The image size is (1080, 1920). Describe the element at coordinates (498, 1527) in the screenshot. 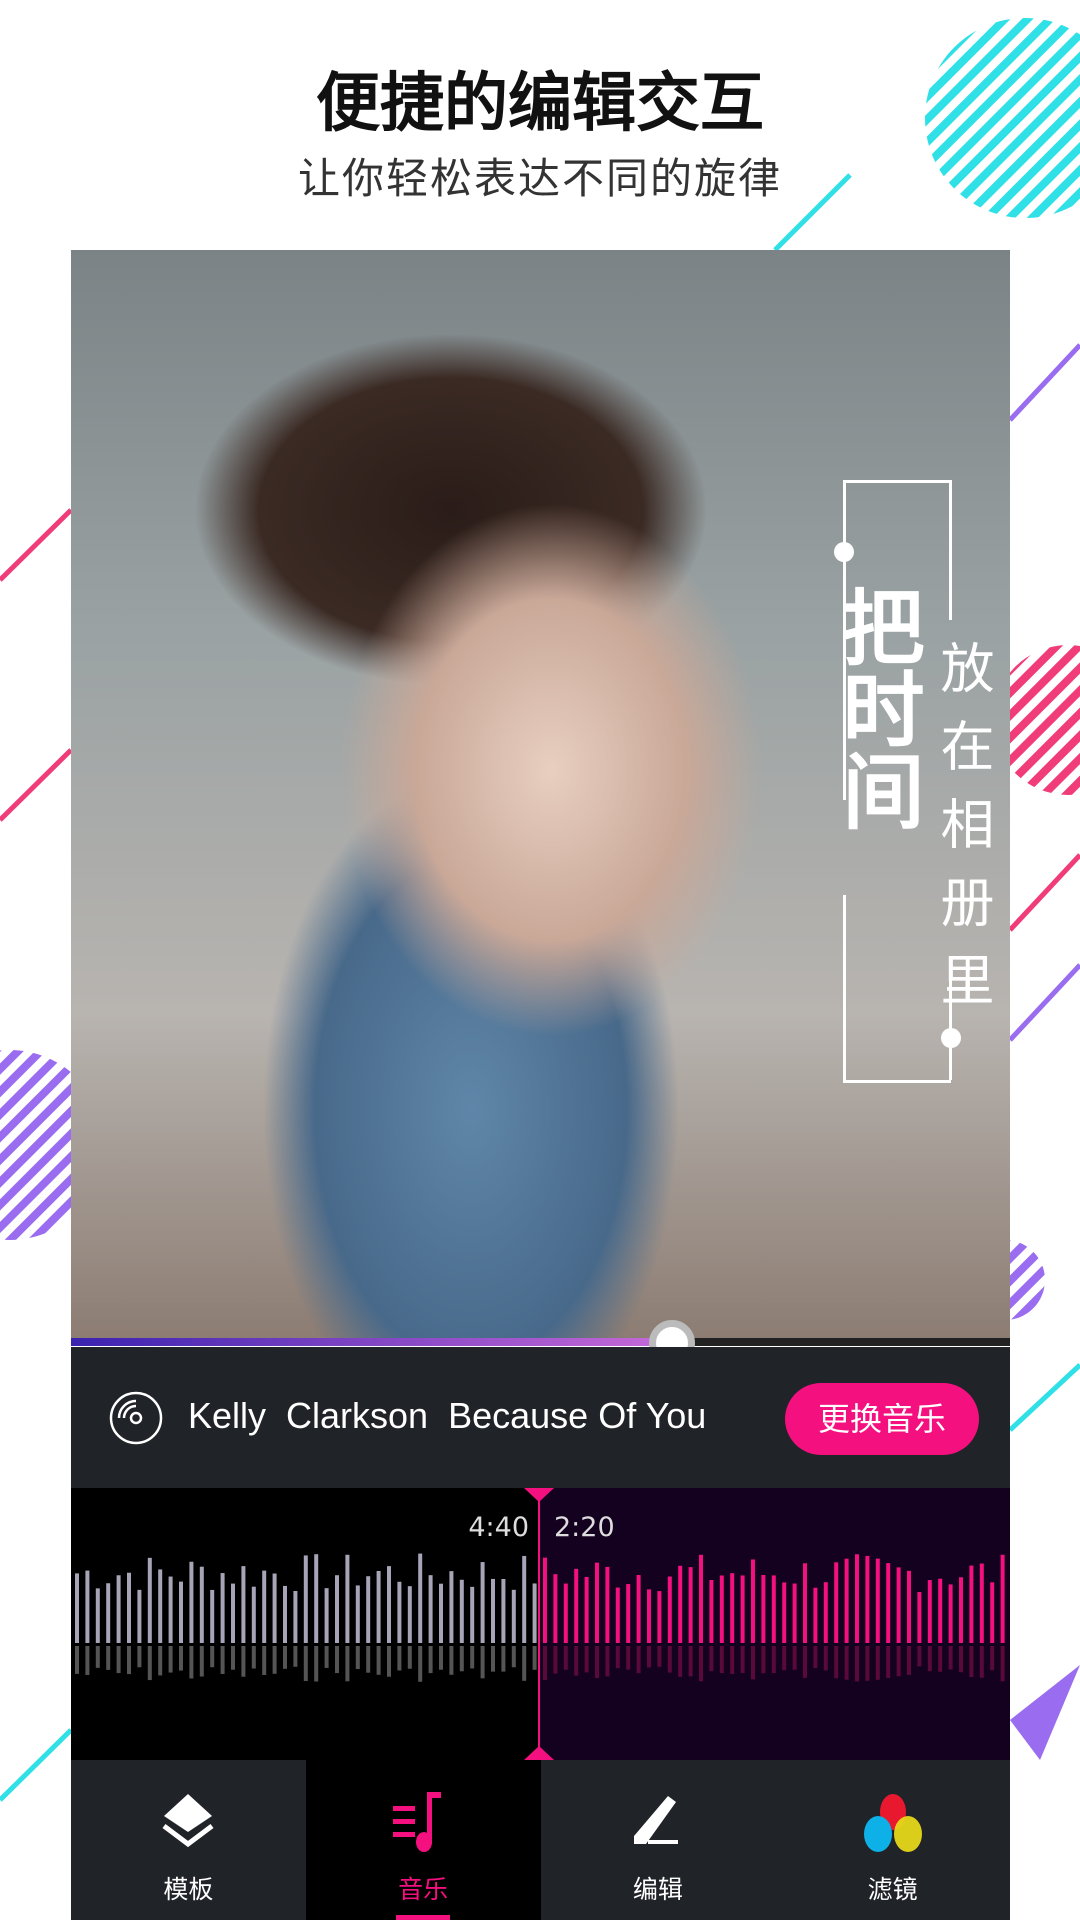

I see `elapsed-time: 4:40` at that location.